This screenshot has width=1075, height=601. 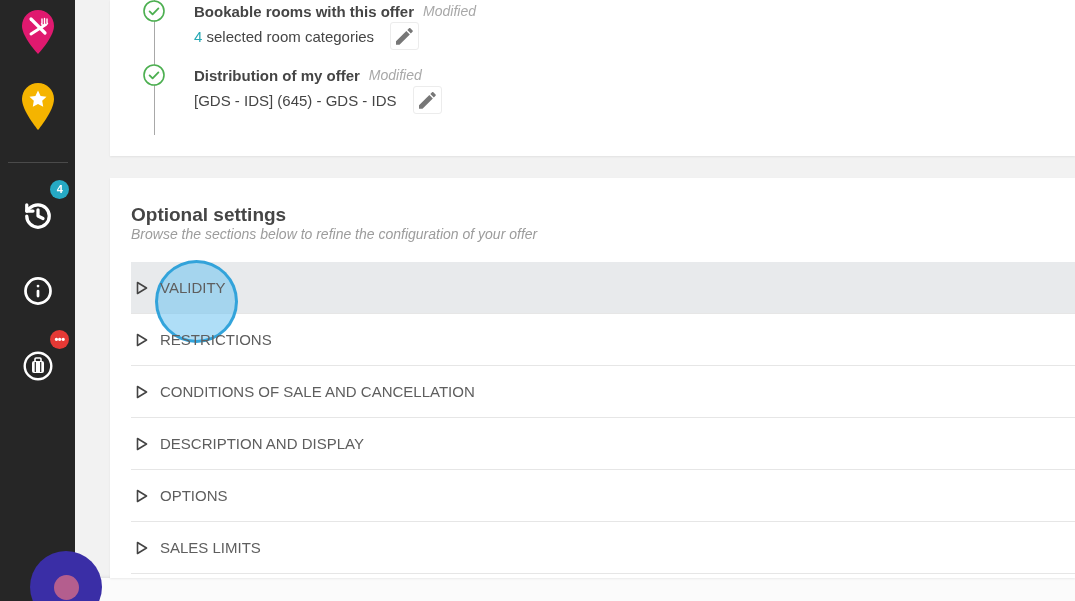 What do you see at coordinates (277, 75) in the screenshot?
I see `step-title: Distribution of my offer` at bounding box center [277, 75].